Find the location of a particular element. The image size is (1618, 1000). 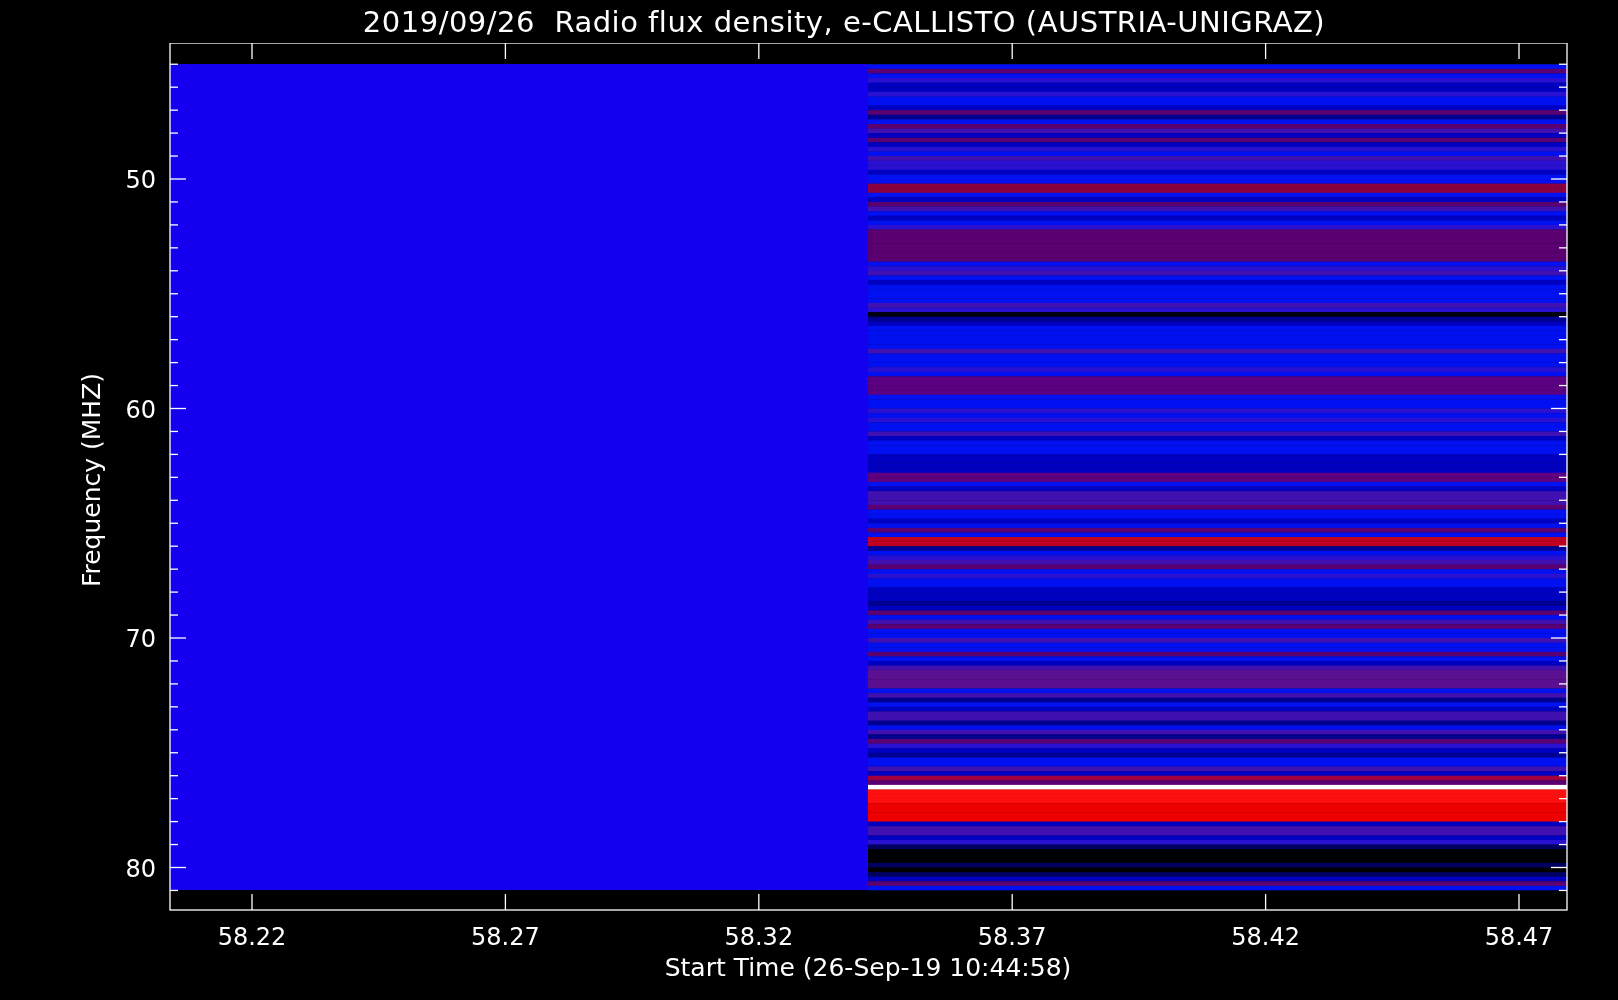

x-tick-label: 58.37 is located at coordinates (1012, 937).